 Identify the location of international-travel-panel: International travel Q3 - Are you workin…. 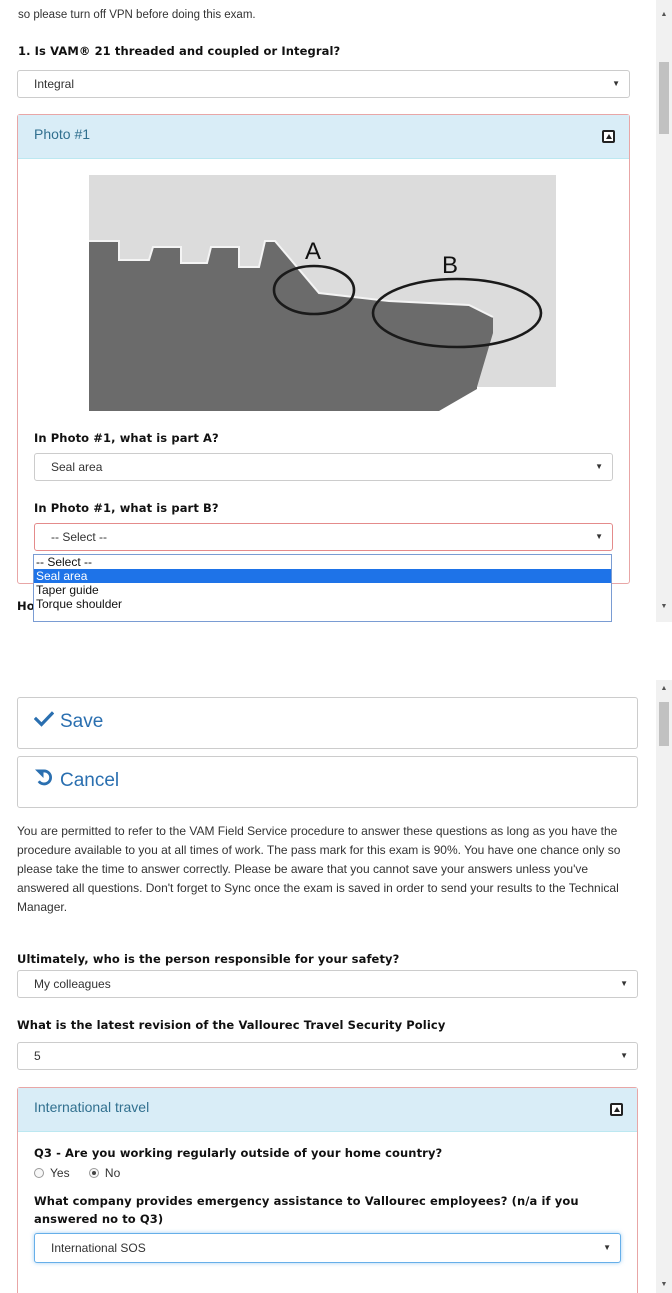
(327, 1190).